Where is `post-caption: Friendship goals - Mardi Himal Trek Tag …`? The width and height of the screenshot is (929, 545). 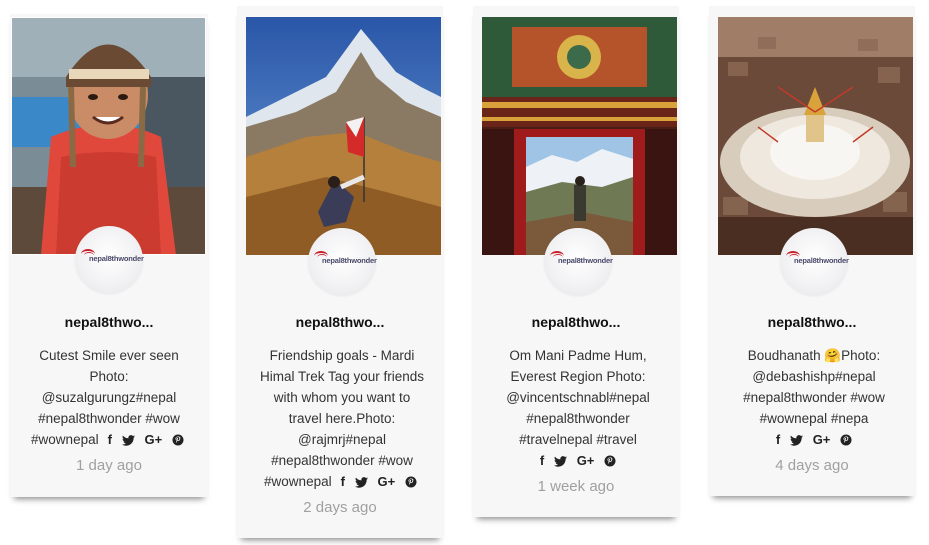
post-caption: Friendship goals - Mardi Himal Trek Tag … is located at coordinates (342, 418).